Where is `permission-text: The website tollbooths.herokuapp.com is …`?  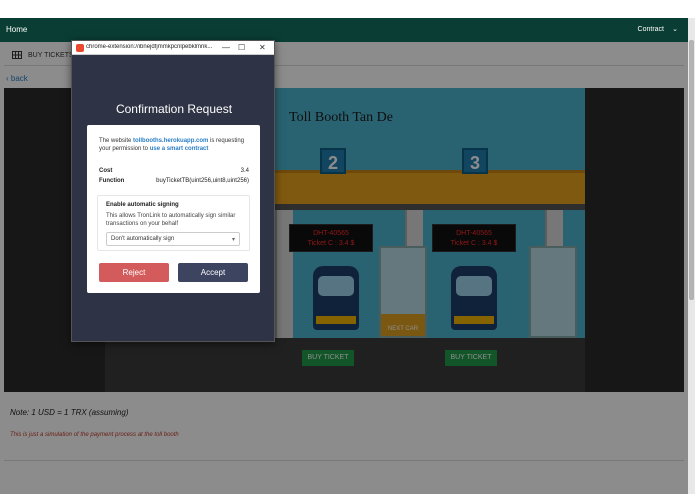 permission-text: The website tollbooths.herokuapp.com is … is located at coordinates (174, 145).